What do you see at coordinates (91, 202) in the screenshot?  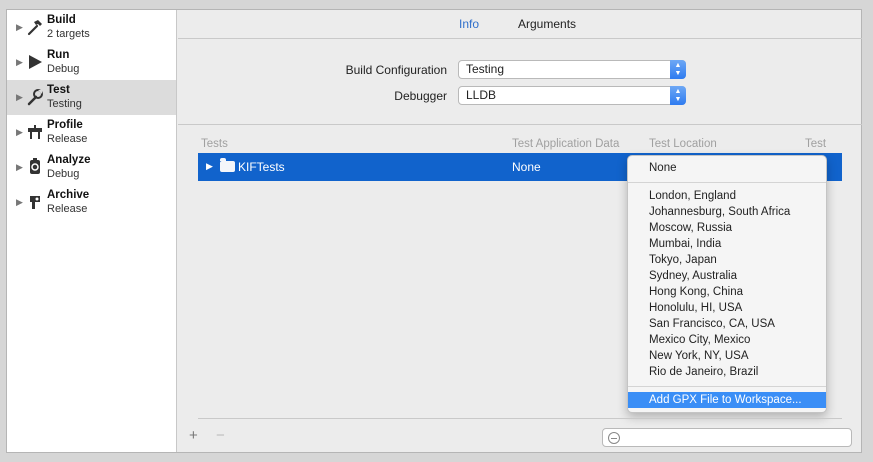 I see `sidebar-item-archive: ▶ Archive Release` at bounding box center [91, 202].